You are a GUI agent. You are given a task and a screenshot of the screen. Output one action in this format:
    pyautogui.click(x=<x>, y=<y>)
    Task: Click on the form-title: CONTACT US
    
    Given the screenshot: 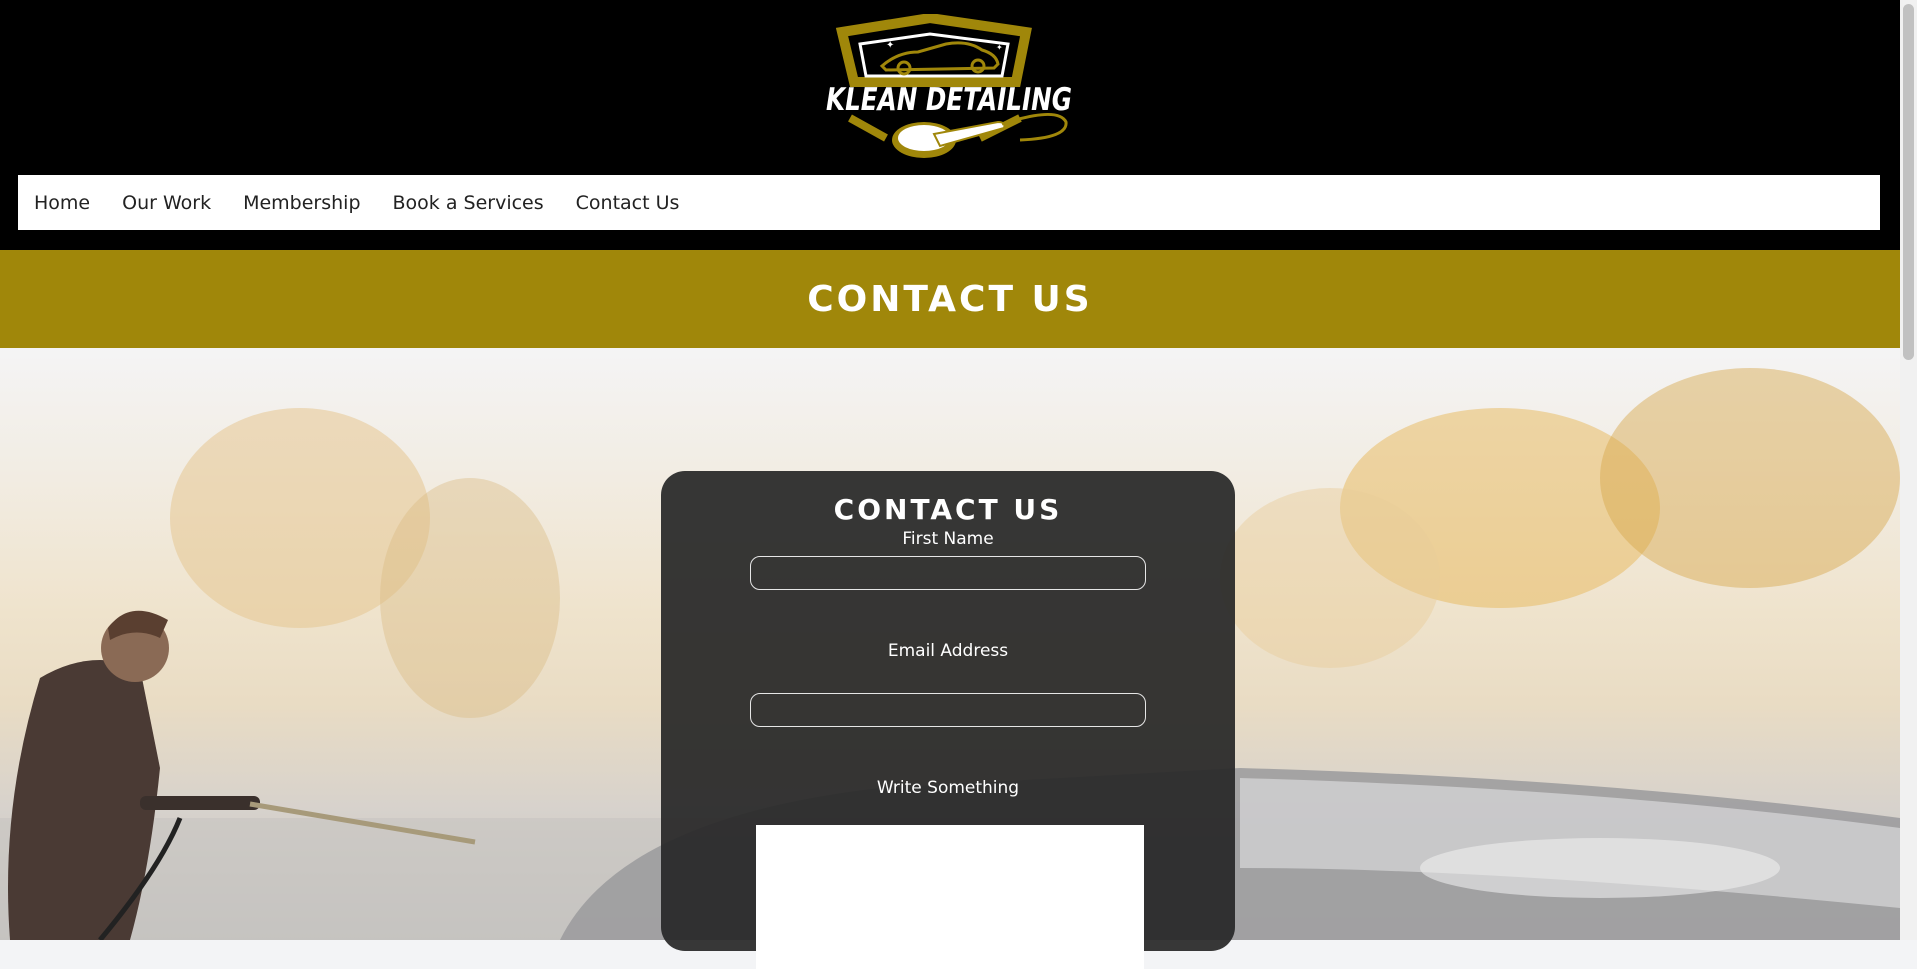 What is the action you would take?
    pyautogui.click(x=948, y=509)
    